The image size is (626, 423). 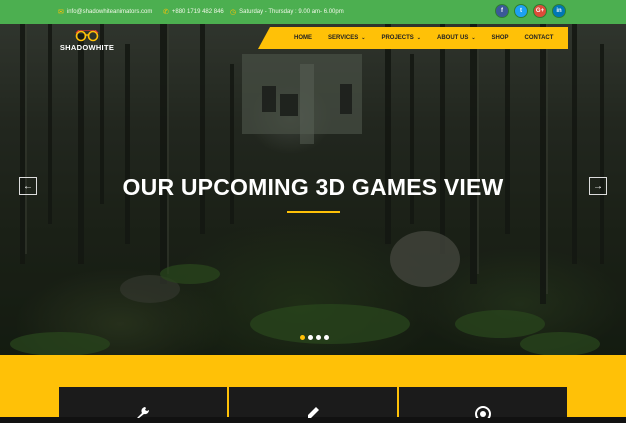 What do you see at coordinates (198, 12) in the screenshot?
I see `phone-text: +880 1719 482 846` at bounding box center [198, 12].